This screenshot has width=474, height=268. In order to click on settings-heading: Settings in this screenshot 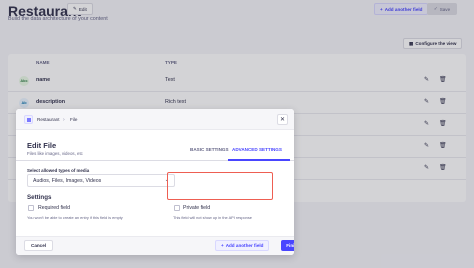, I will do `click(39, 197)`.